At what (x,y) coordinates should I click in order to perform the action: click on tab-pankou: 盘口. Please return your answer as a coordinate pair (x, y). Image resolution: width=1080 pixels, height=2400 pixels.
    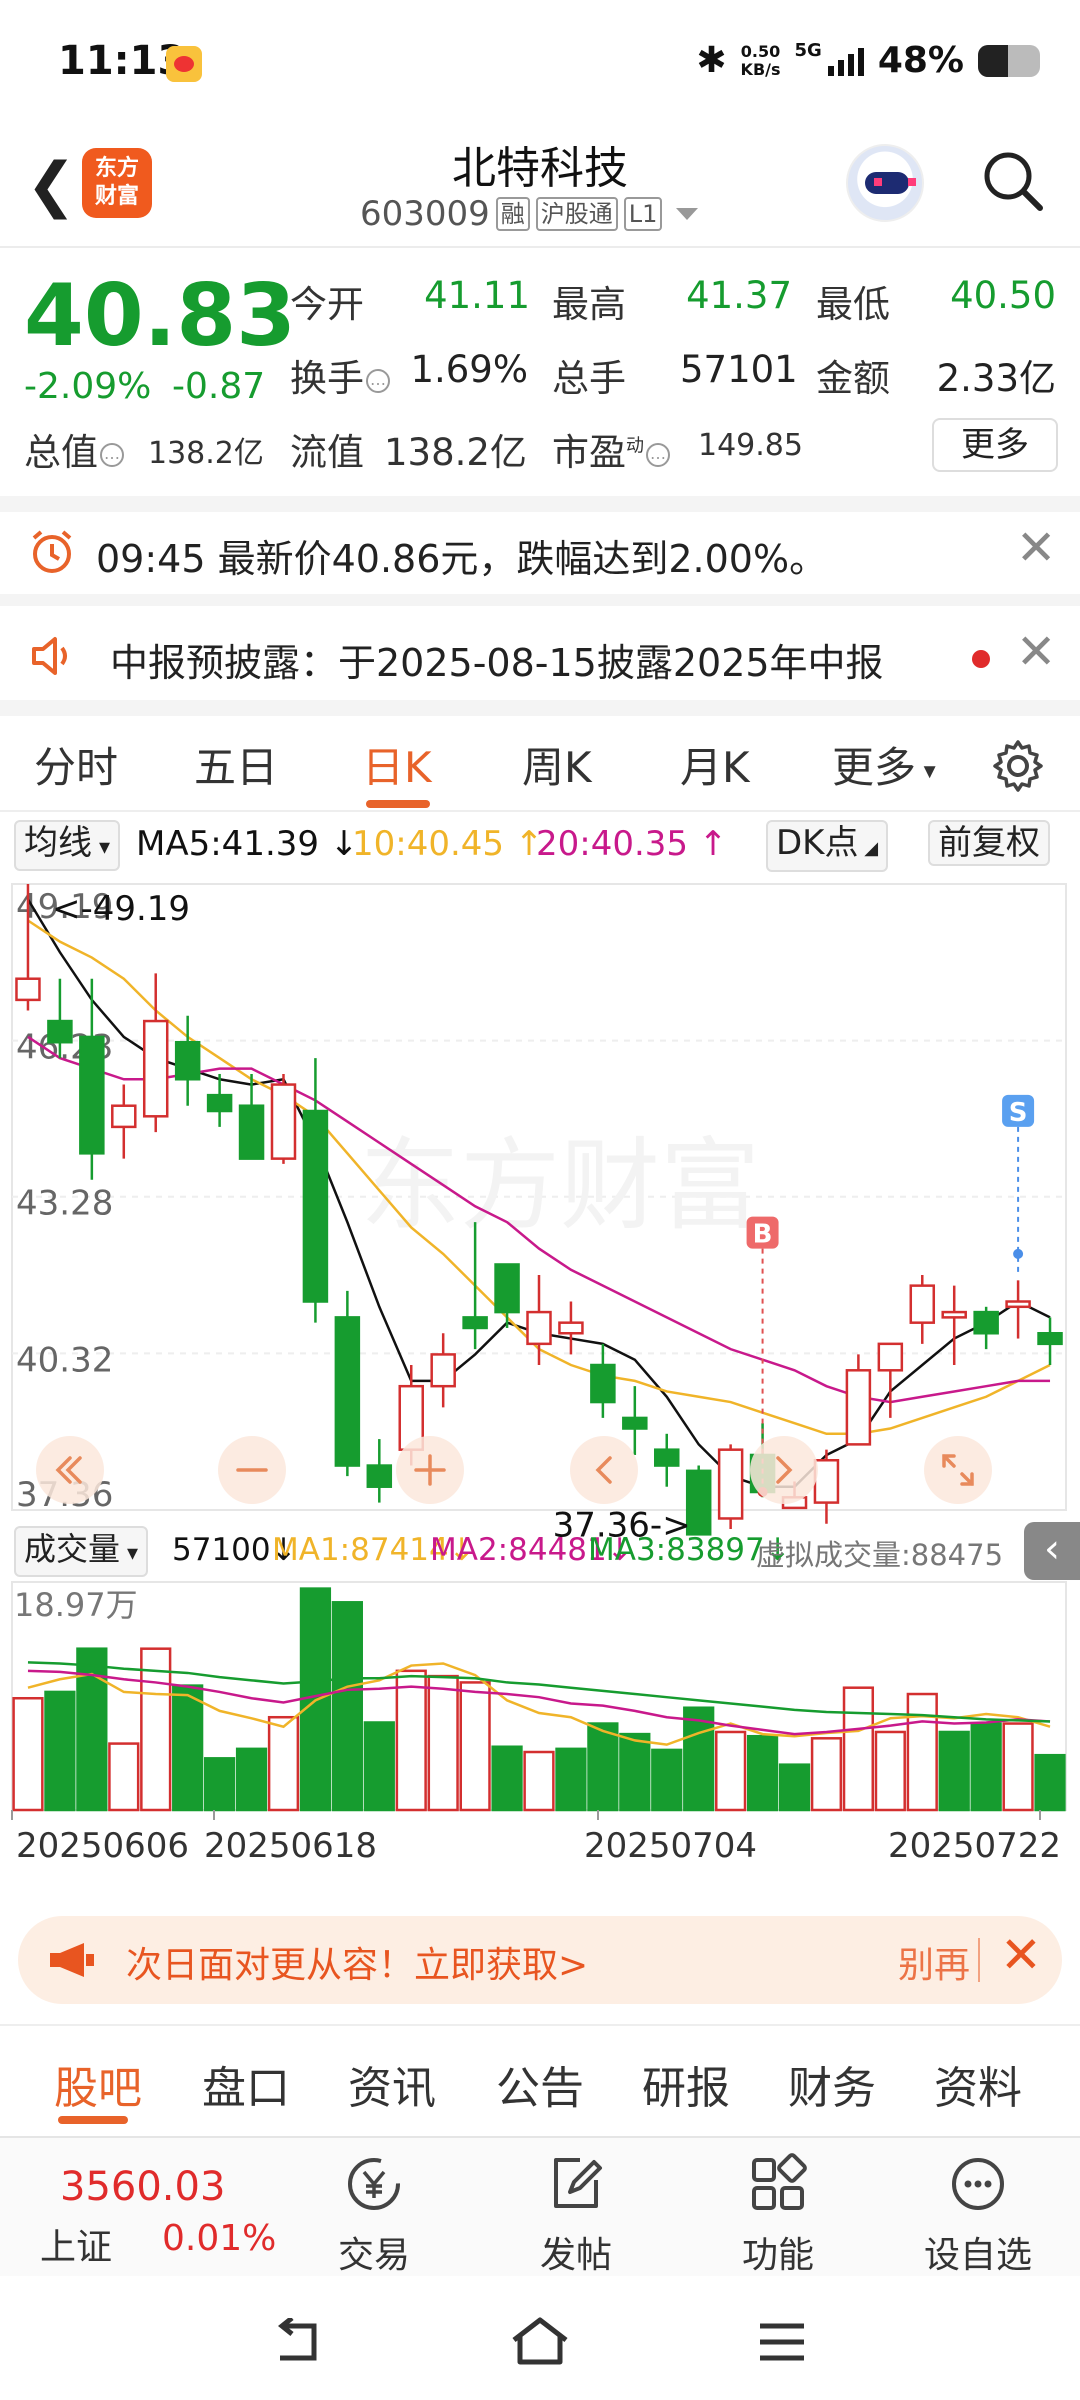
    Looking at the image, I should click on (246, 2084).